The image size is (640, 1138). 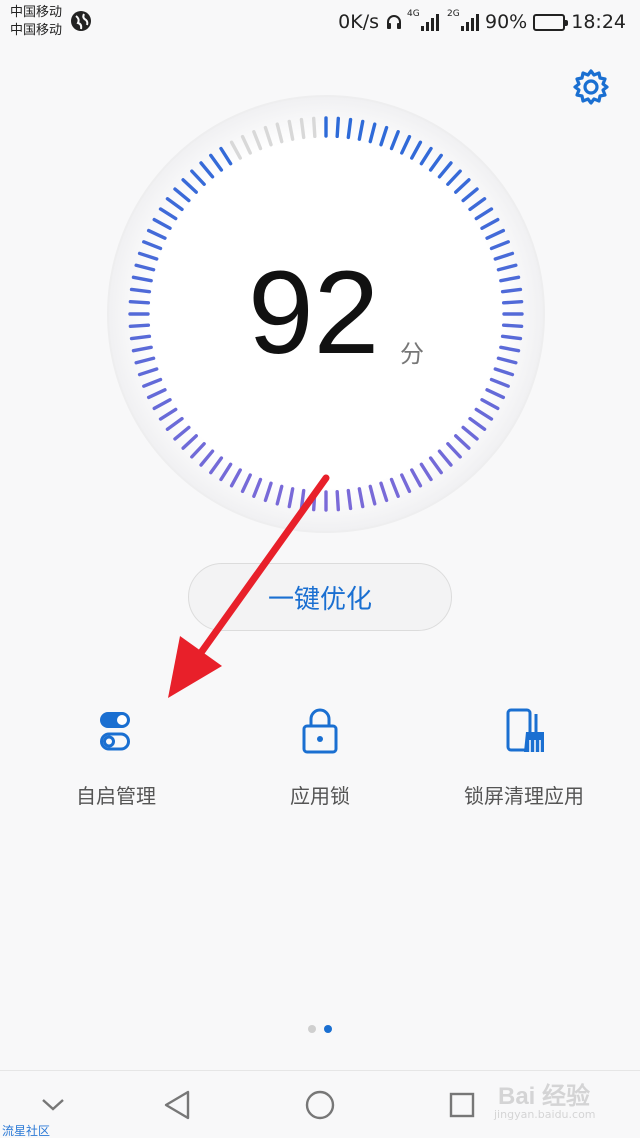 What do you see at coordinates (413, 14) in the screenshot?
I see `signal-1-tag: 4G` at bounding box center [413, 14].